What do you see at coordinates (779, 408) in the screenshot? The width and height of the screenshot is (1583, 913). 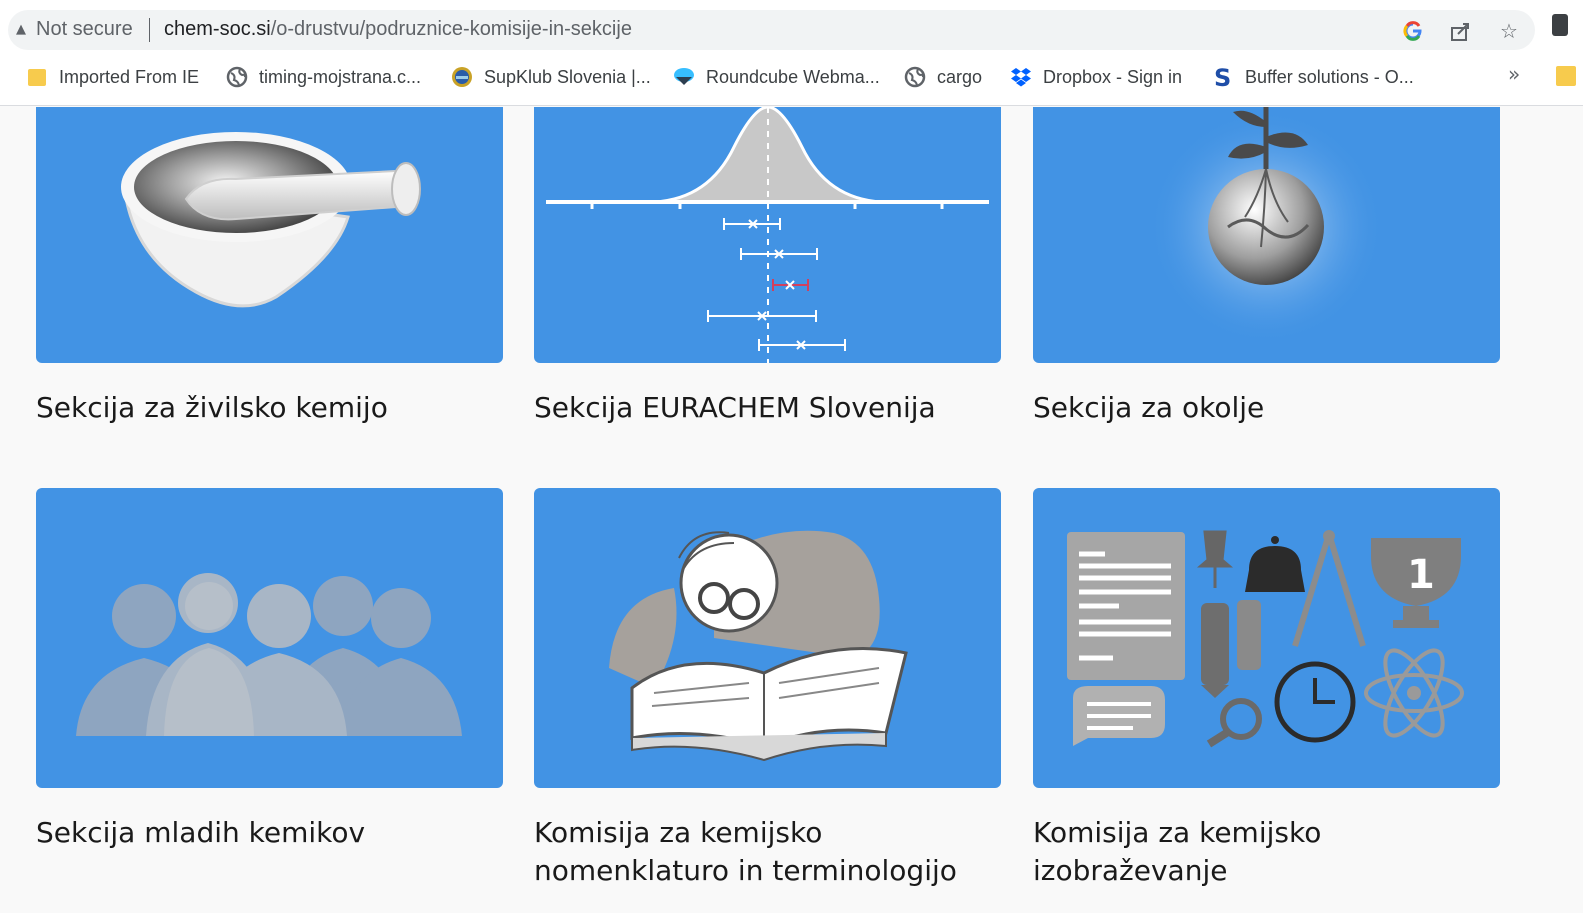 I see `card-title: Sekcija EURACHEM Slovenija` at bounding box center [779, 408].